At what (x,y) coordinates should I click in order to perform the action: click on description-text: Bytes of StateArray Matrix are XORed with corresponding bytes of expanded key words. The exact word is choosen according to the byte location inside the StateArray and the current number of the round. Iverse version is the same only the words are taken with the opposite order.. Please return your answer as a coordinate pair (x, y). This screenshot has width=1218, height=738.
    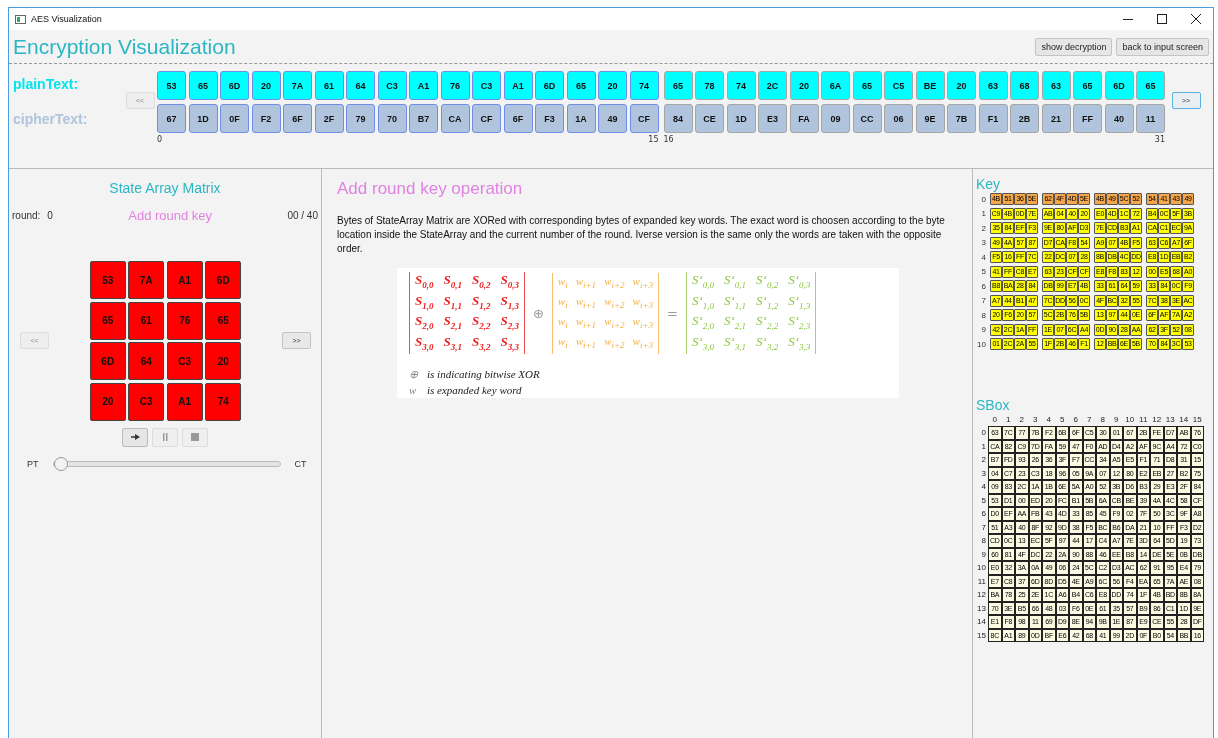
    Looking at the image, I should click on (641, 235).